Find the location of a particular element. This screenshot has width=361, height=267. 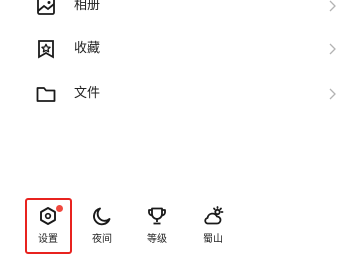

night-mode-button: 夜间 is located at coordinates (102, 225).